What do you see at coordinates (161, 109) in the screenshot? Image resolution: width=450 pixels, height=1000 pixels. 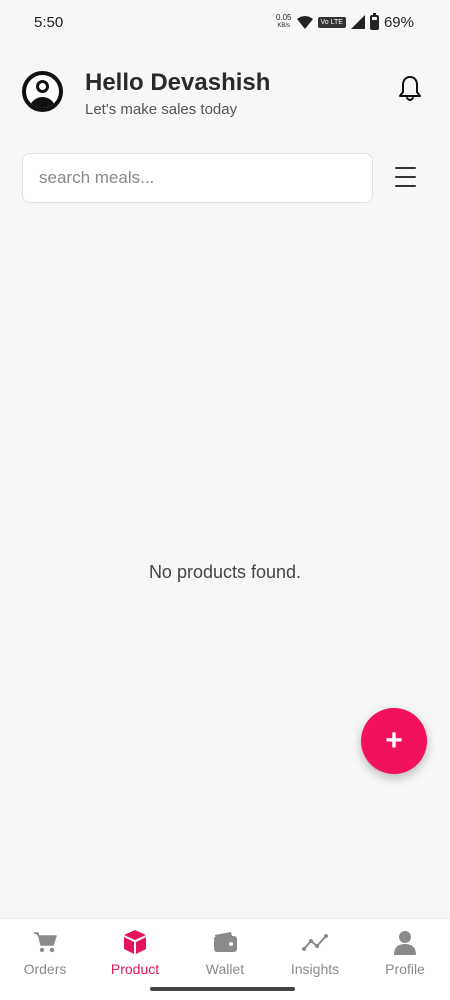 I see `page-subtitle: Let's make sales today` at bounding box center [161, 109].